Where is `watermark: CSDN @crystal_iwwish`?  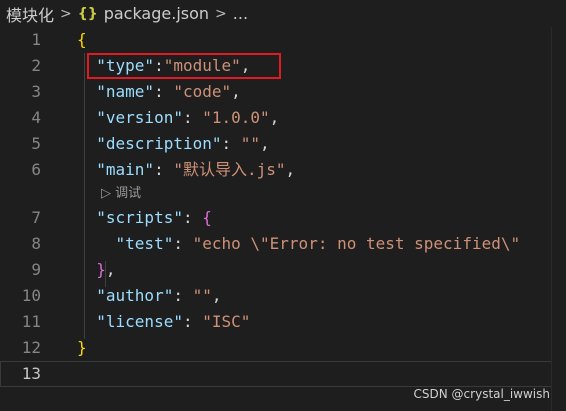
watermark: CSDN @crystal_iwwish is located at coordinates (481, 394).